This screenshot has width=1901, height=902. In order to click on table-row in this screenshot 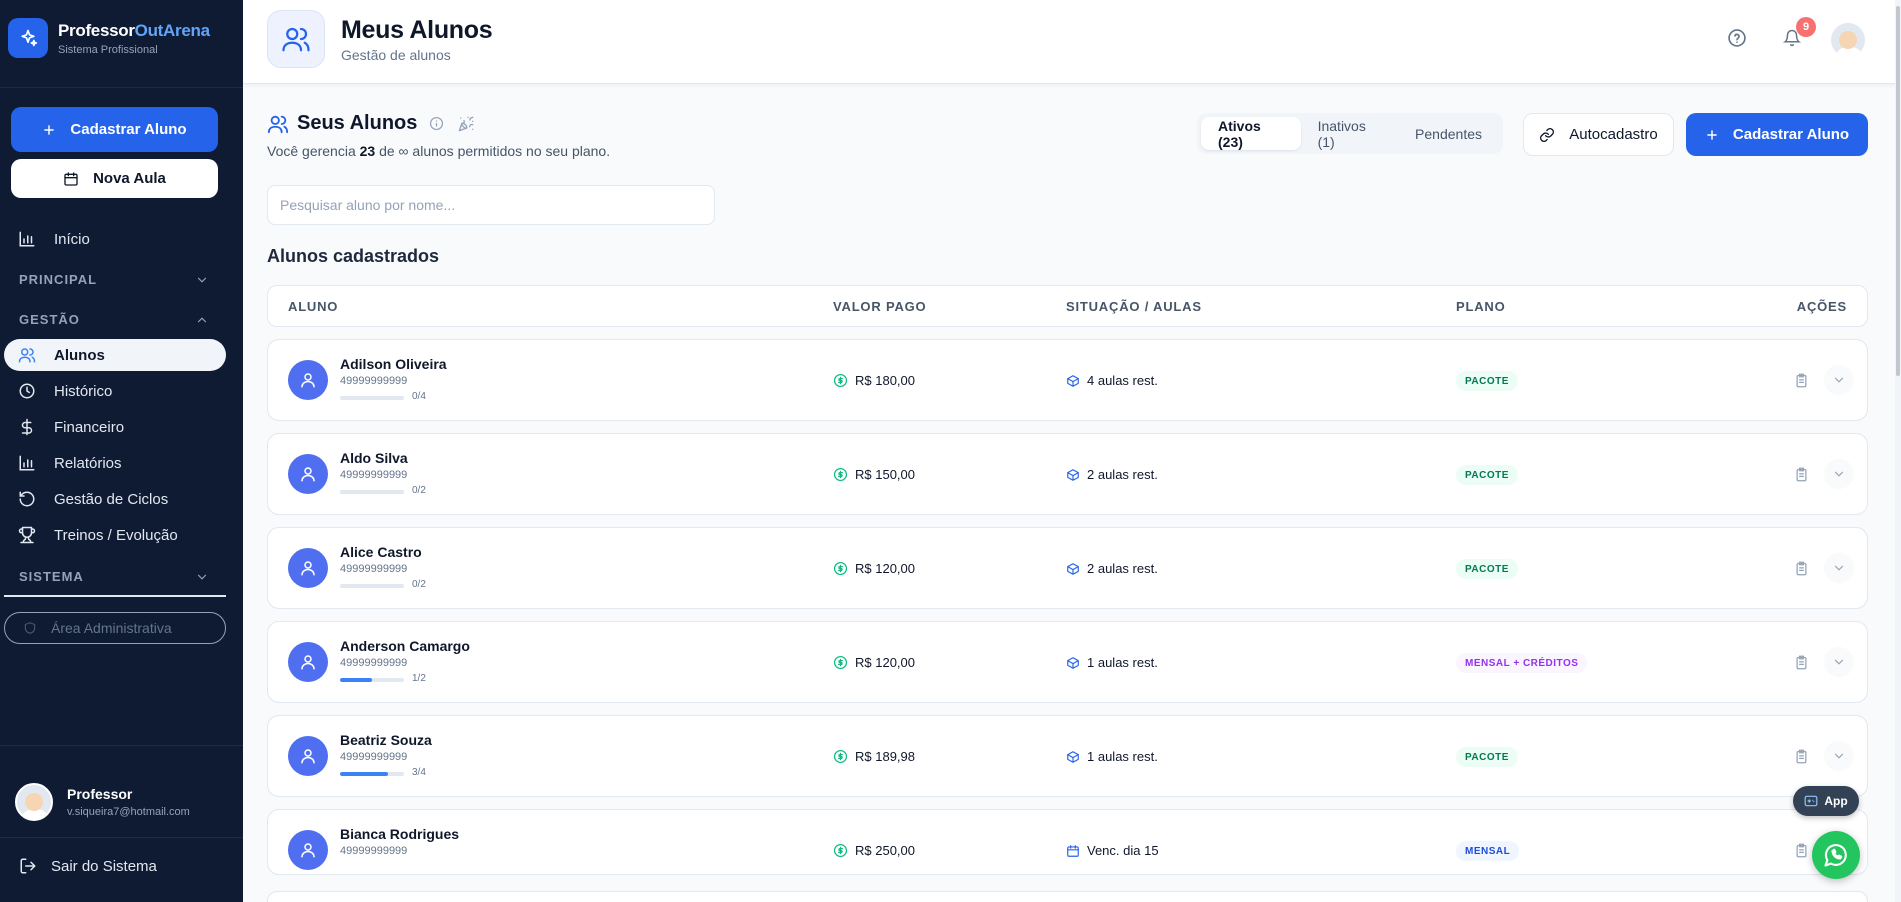, I will do `click(1067, 896)`.